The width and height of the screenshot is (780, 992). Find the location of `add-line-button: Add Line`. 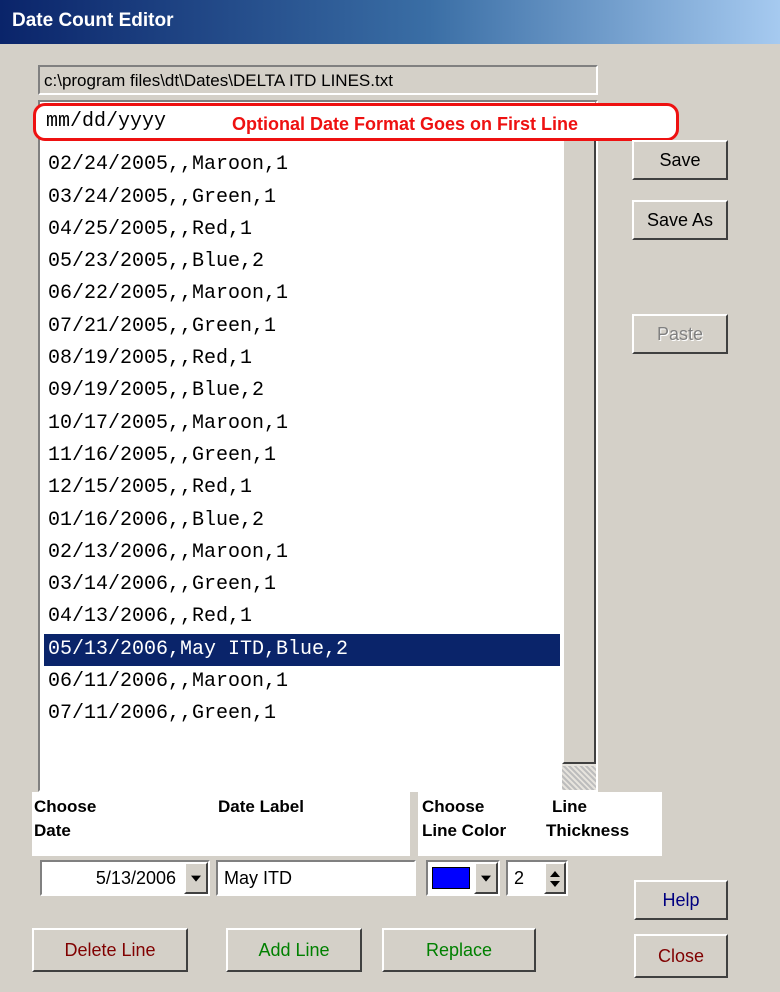

add-line-button: Add Line is located at coordinates (294, 950).